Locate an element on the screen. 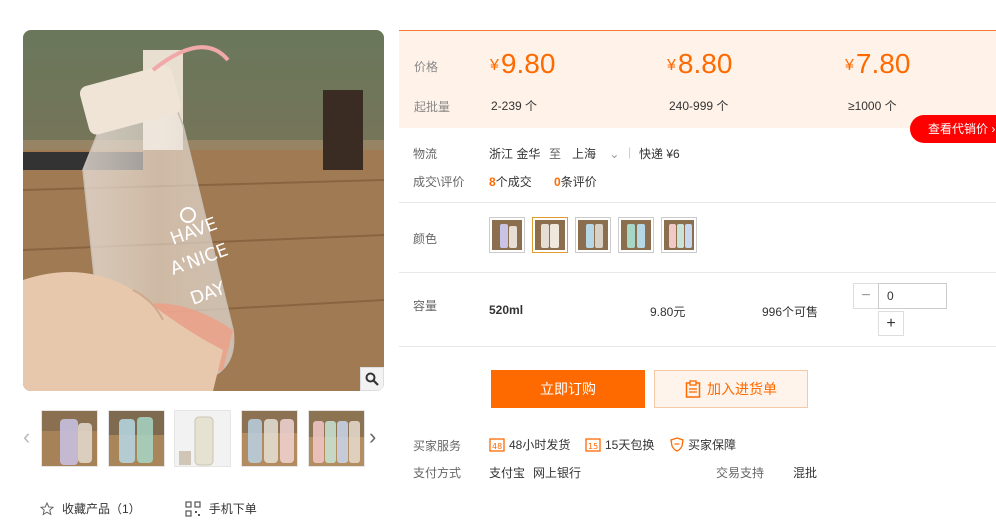 The width and height of the screenshot is (996, 522). capacity-price: 9.80元 is located at coordinates (668, 312).